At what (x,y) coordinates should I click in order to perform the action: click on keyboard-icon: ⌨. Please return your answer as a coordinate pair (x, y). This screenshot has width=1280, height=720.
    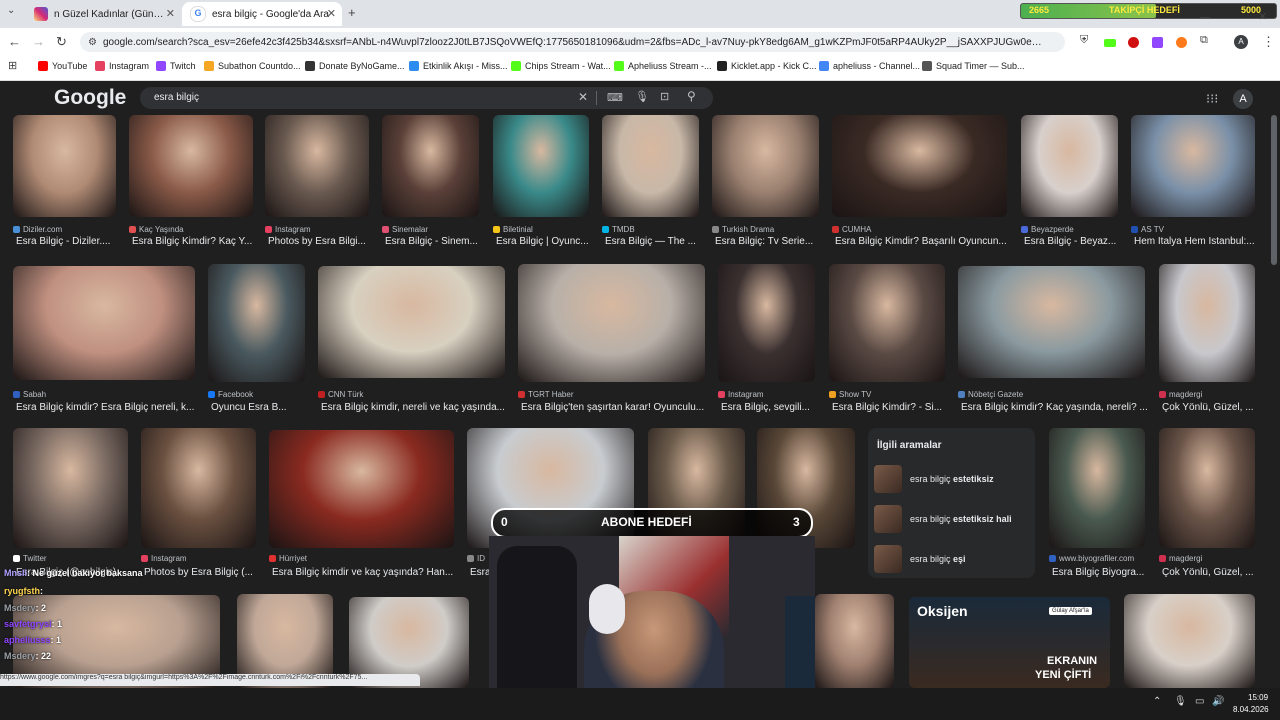
    Looking at the image, I should click on (615, 97).